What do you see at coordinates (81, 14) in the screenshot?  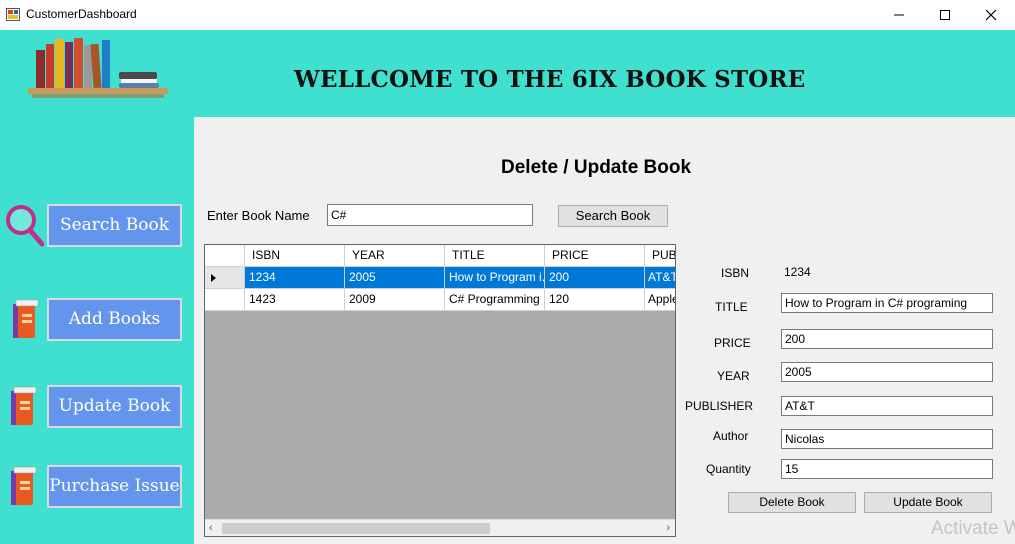 I see `window-title: CustomerDashboard` at bounding box center [81, 14].